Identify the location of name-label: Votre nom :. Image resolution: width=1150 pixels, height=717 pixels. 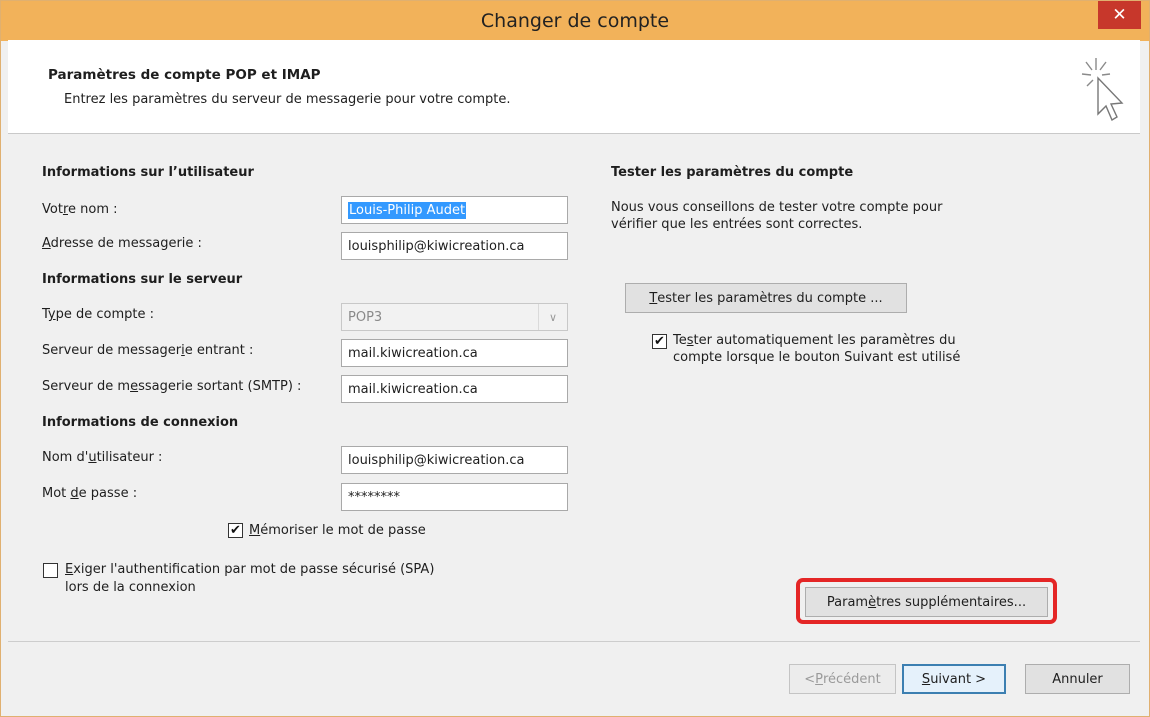
(80, 209).